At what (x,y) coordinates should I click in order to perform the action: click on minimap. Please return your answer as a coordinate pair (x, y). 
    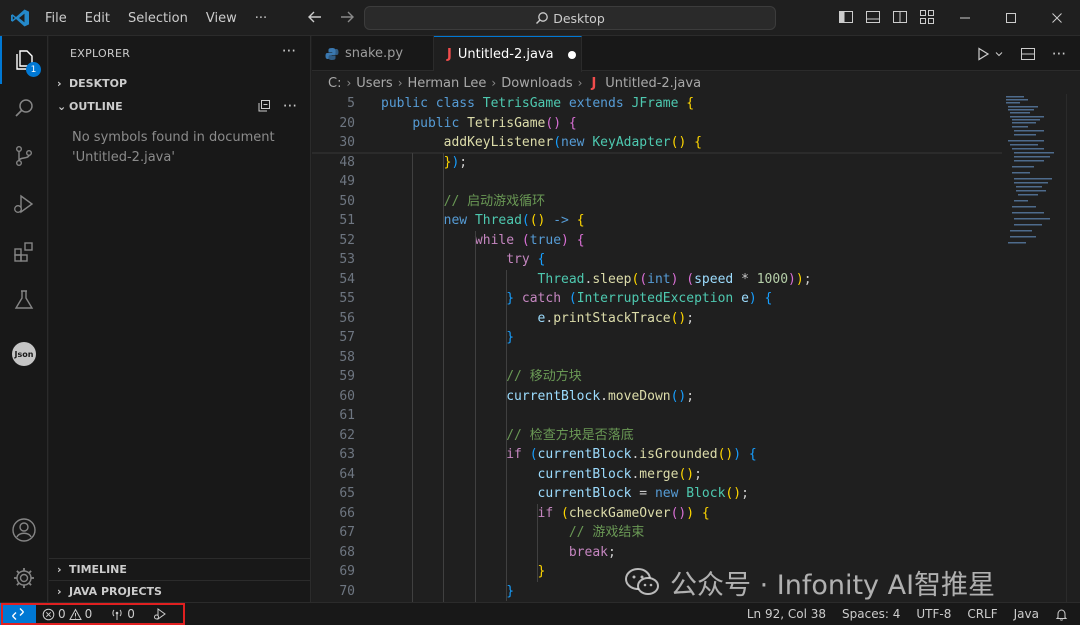
    Looking at the image, I should click on (1034, 348).